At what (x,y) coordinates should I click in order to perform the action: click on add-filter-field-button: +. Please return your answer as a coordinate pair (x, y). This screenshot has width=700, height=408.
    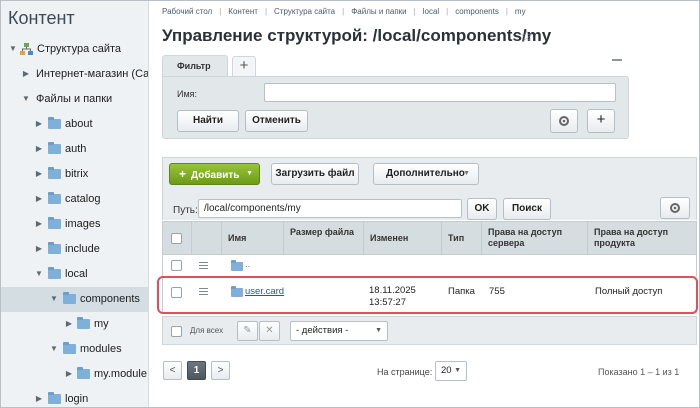
    Looking at the image, I should click on (601, 121).